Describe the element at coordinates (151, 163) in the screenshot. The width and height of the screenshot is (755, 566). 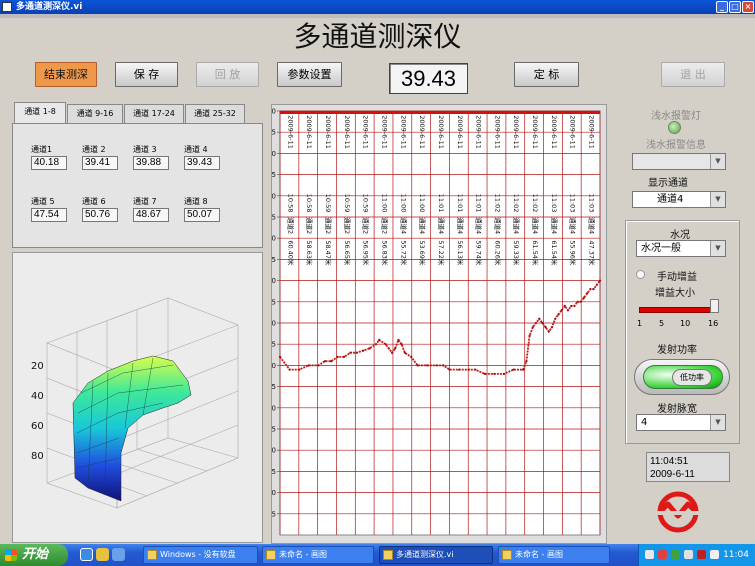
I see `channel-value: 39.88` at that location.